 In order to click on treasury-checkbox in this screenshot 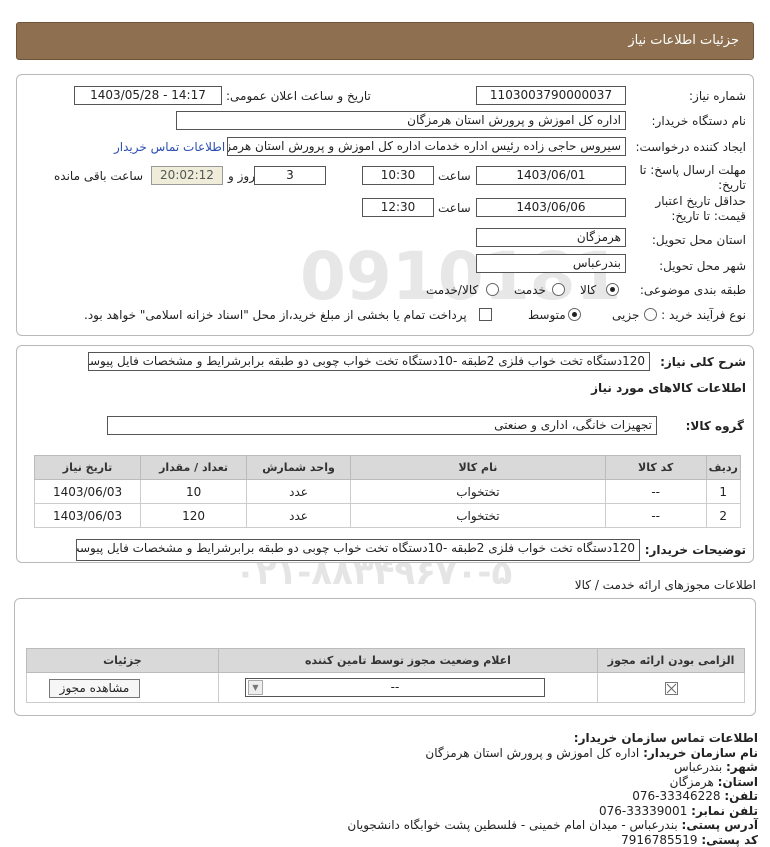, I will do `click(485, 314)`.